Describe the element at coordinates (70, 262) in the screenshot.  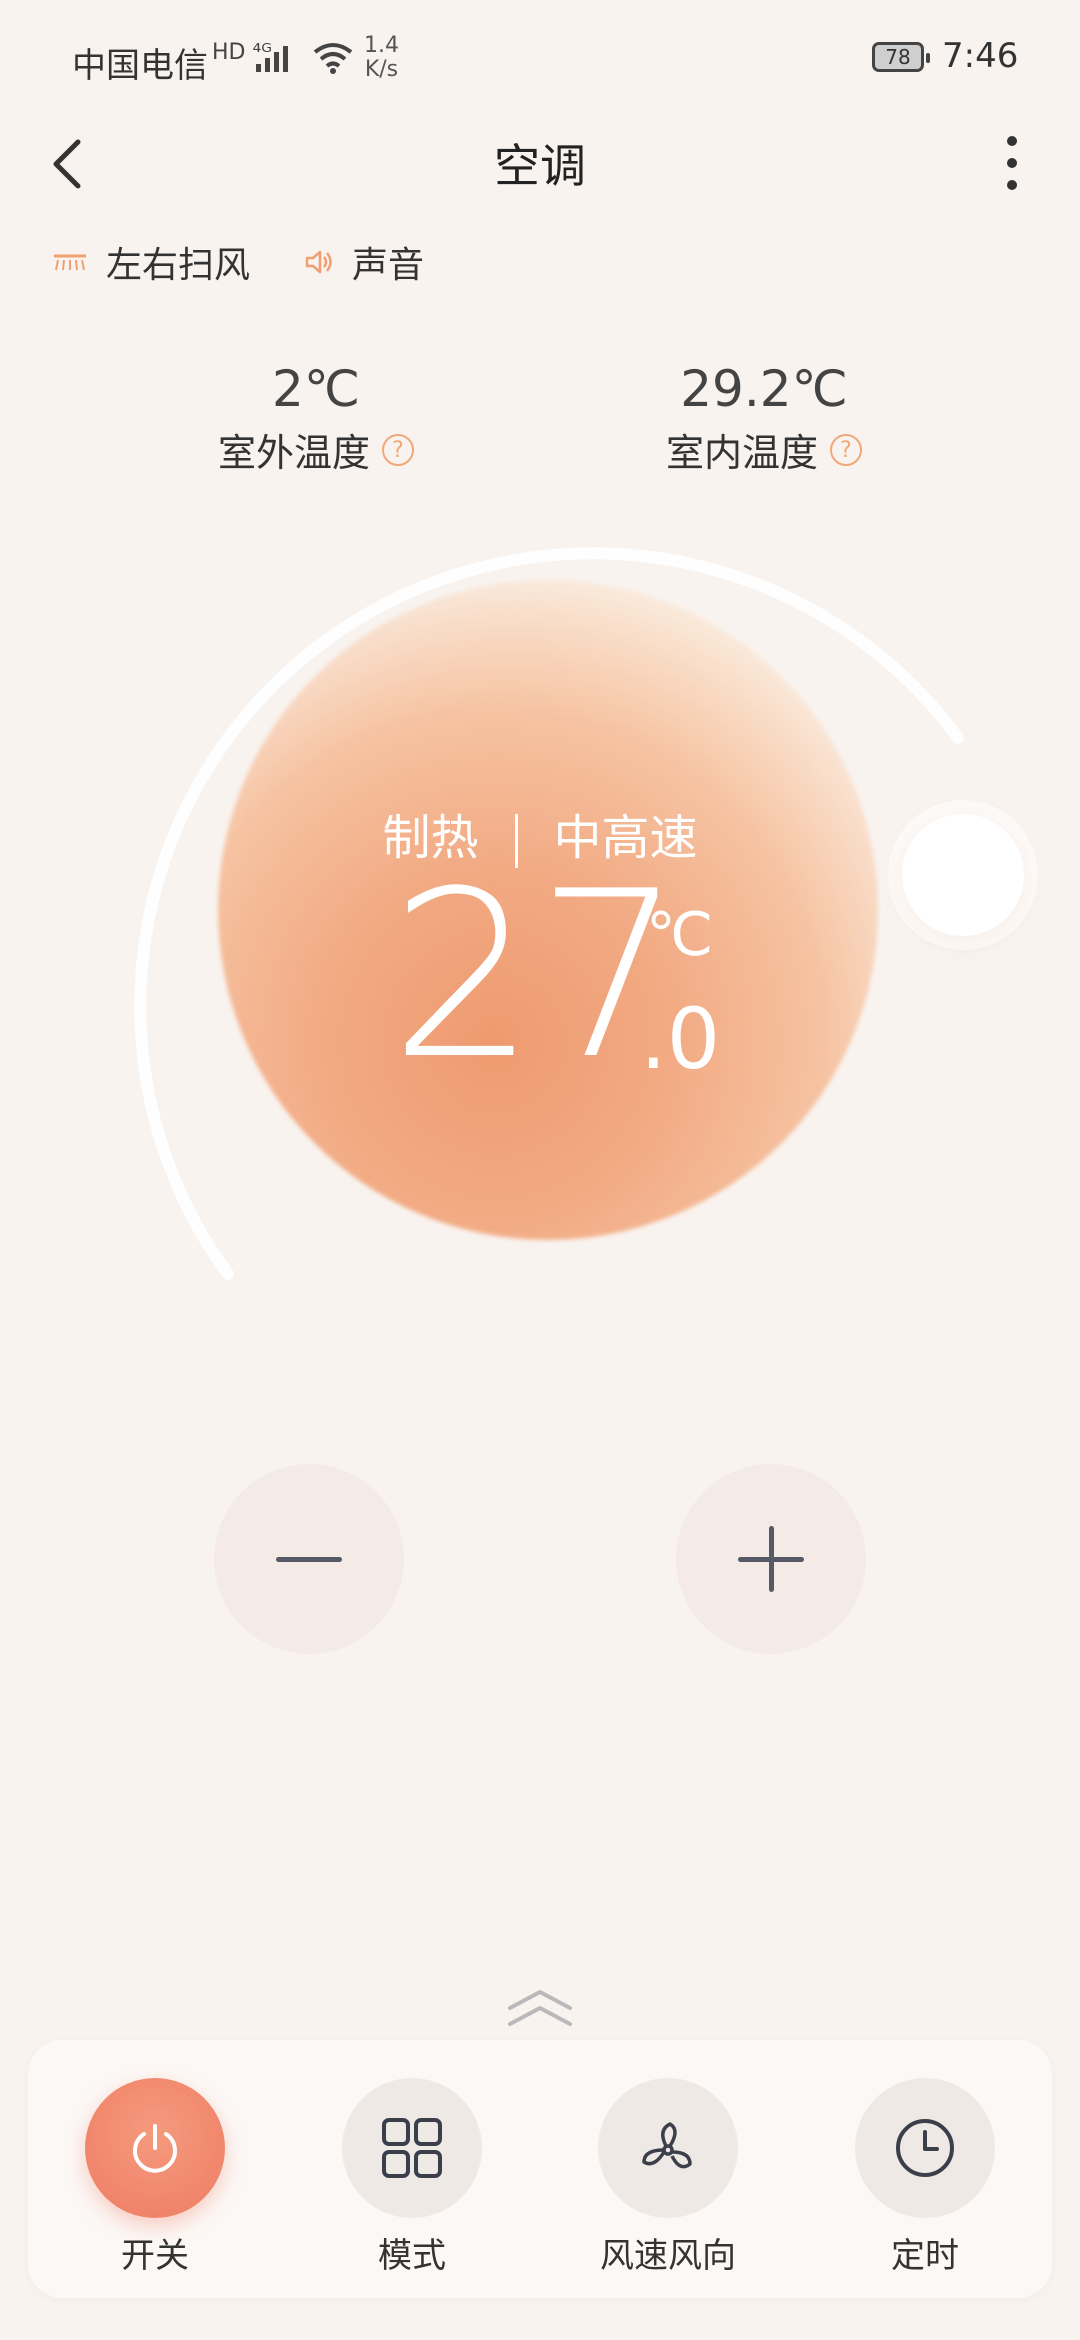
I see `swing-icon` at that location.